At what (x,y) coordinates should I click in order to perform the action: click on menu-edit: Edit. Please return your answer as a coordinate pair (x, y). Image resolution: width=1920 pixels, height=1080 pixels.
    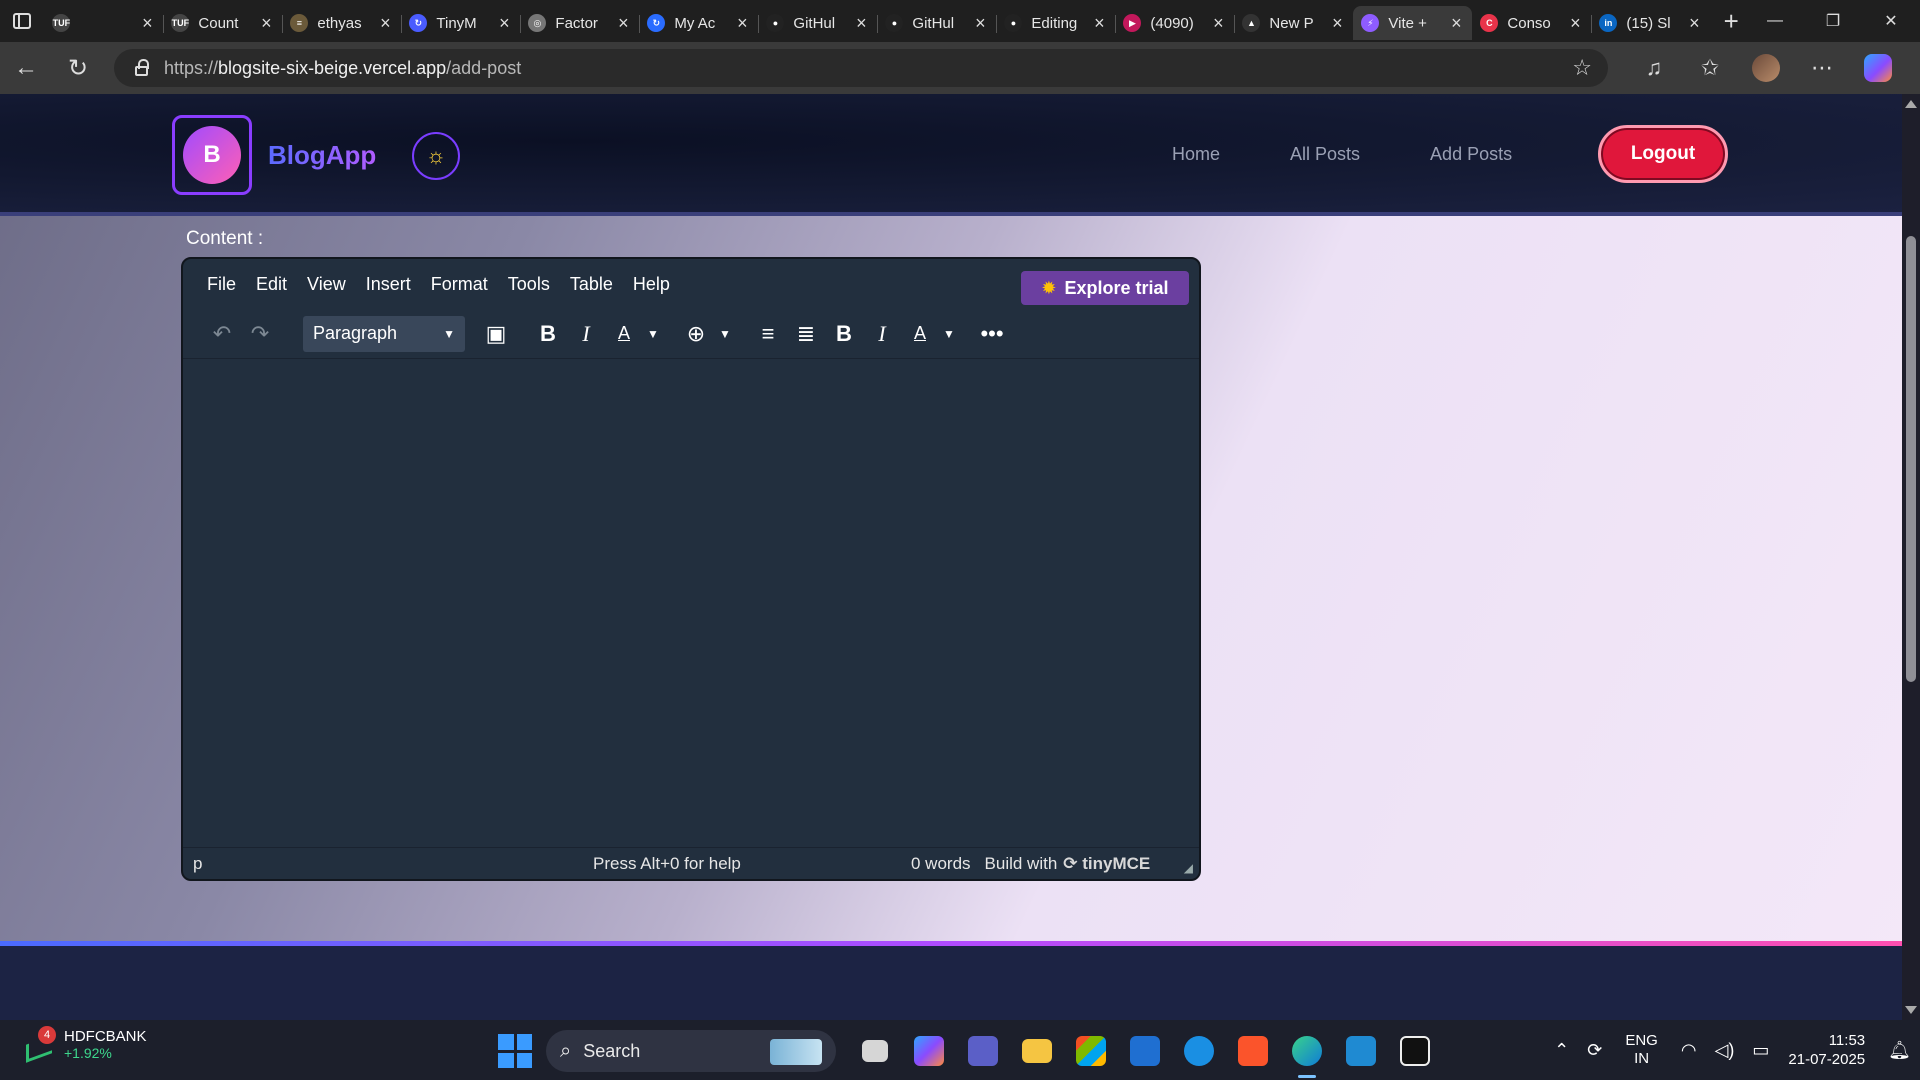
    Looking at the image, I should click on (271, 284).